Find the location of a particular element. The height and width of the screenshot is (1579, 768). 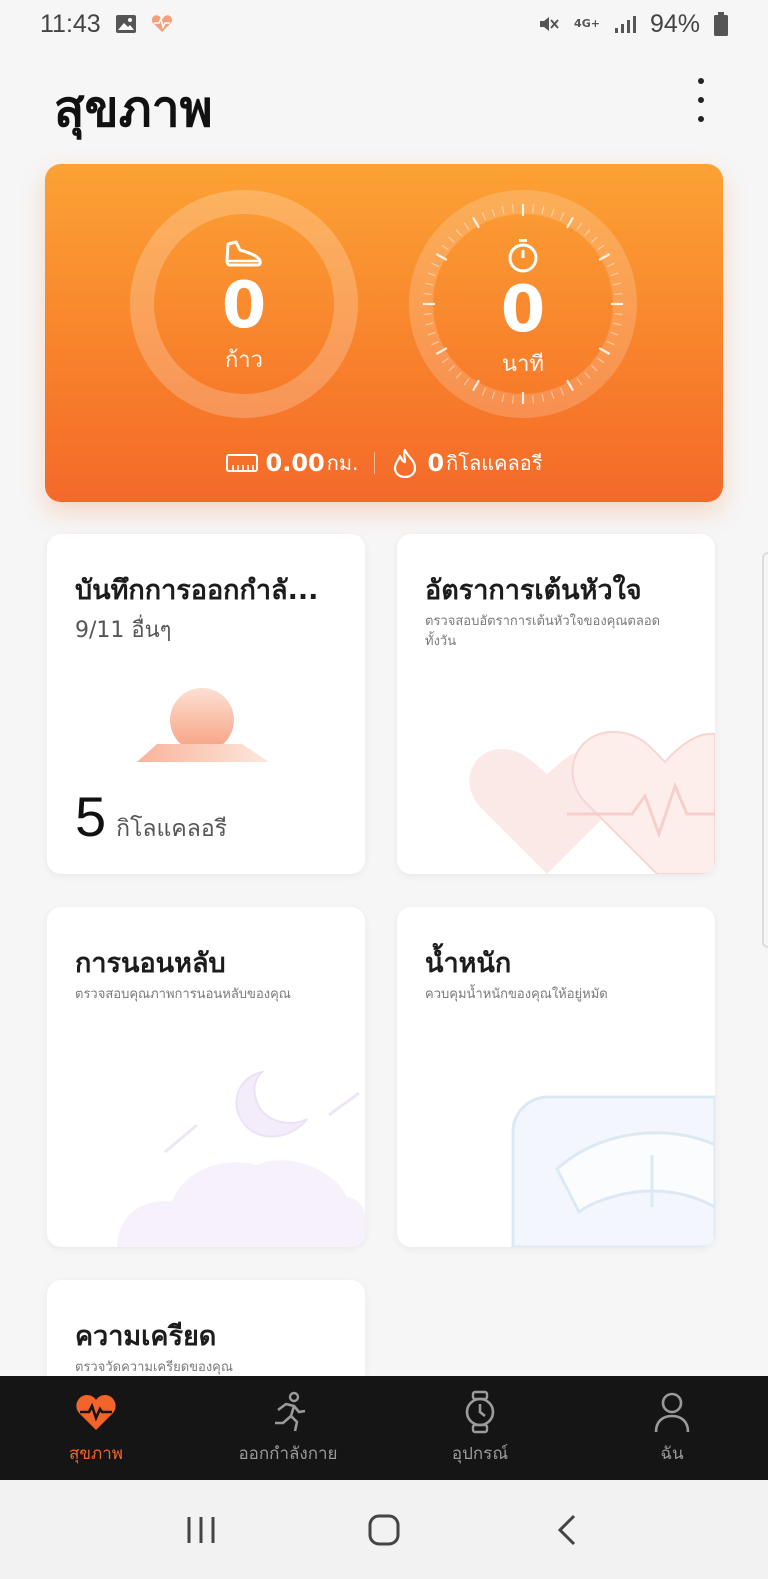

back-icon is located at coordinates (566, 1529).